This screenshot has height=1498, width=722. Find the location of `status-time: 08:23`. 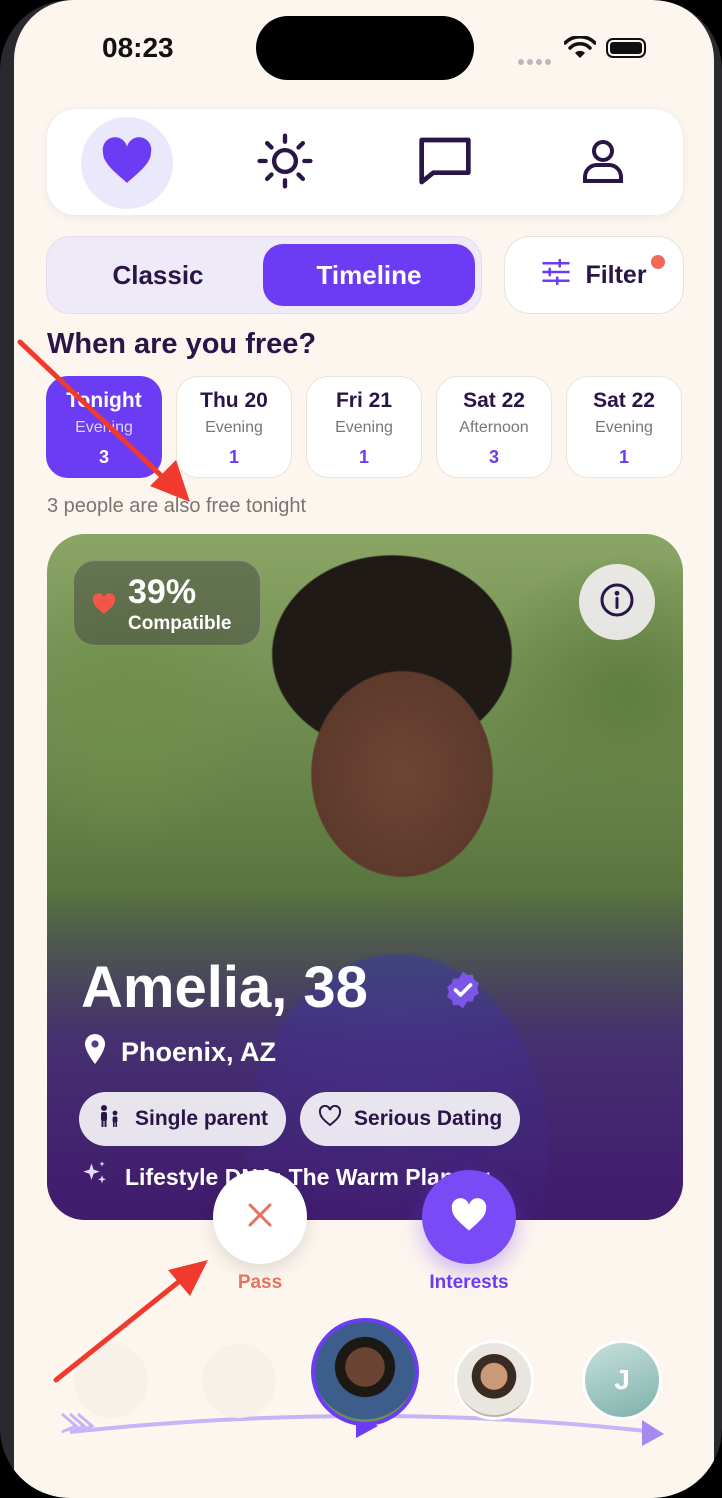

status-time: 08:23 is located at coordinates (138, 47).